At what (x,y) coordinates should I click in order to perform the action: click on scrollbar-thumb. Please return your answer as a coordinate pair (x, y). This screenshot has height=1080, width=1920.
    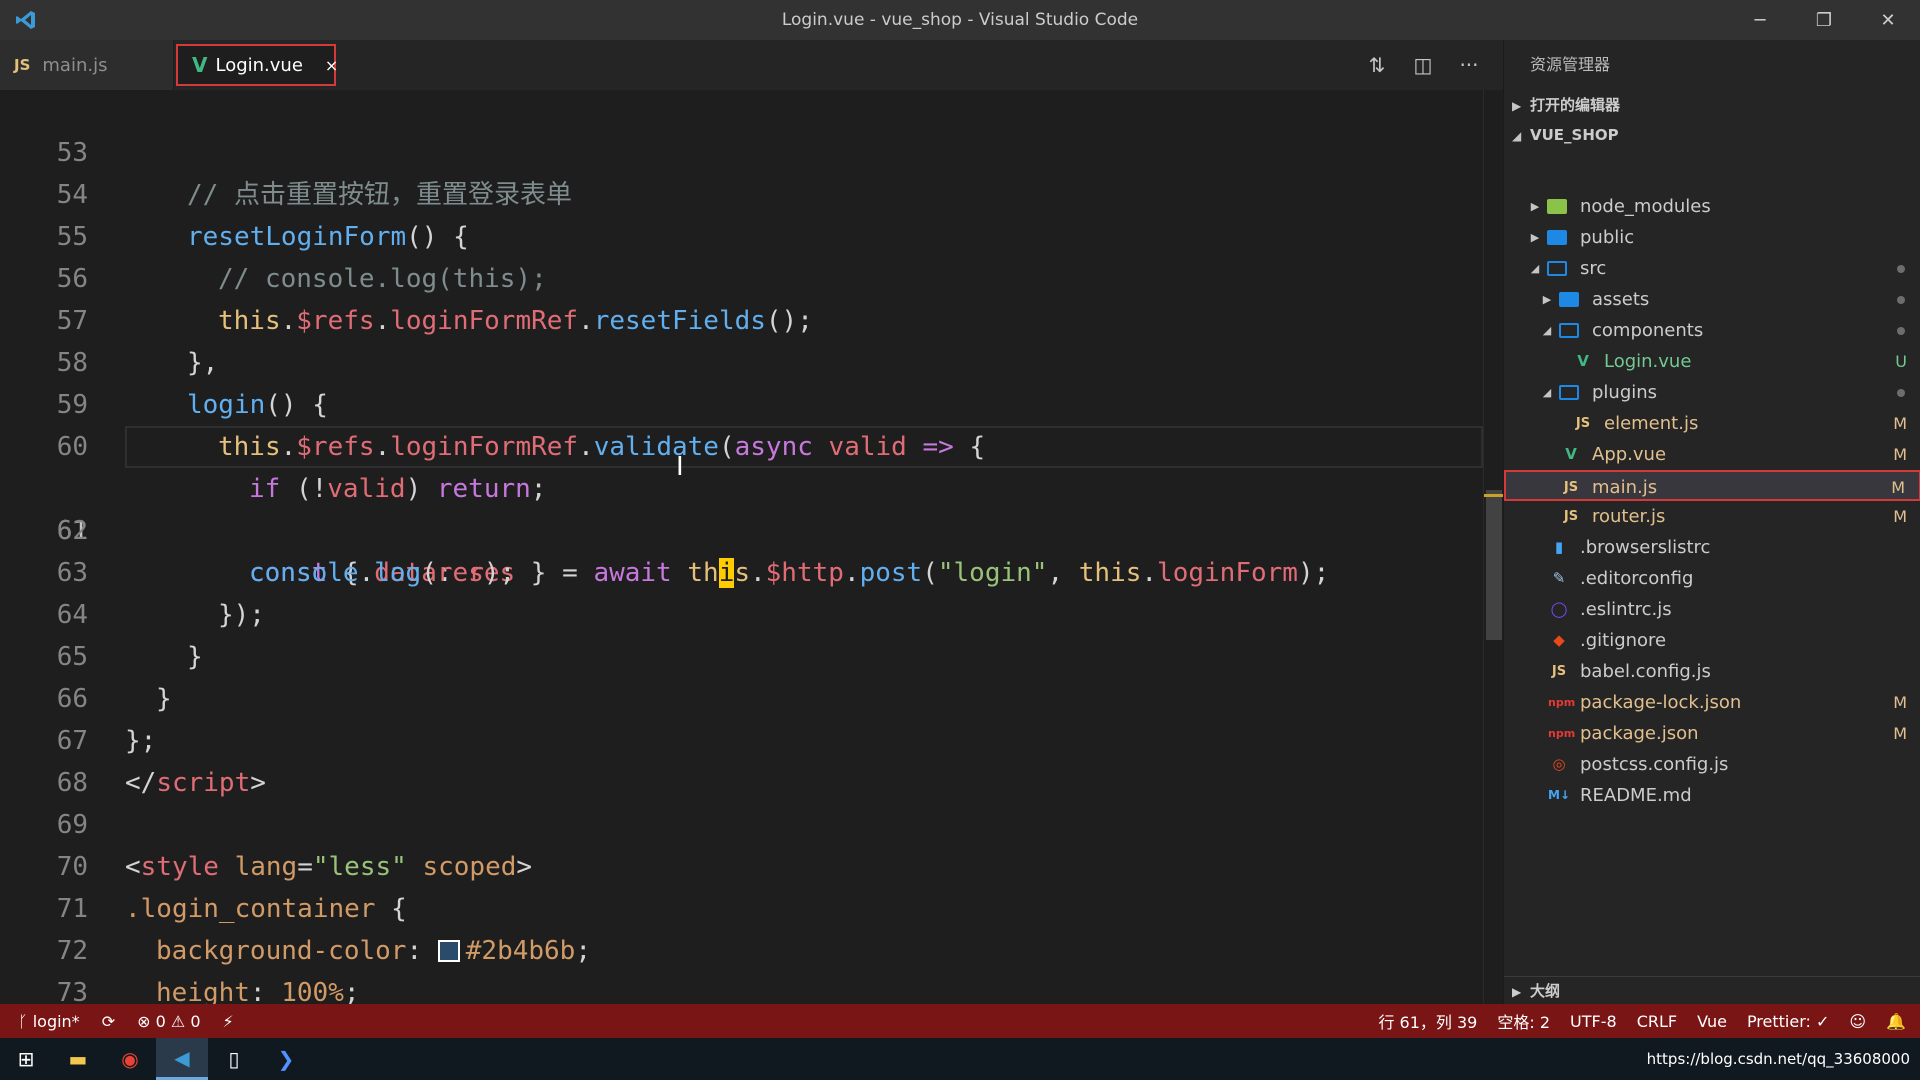
    Looking at the image, I should click on (1494, 565).